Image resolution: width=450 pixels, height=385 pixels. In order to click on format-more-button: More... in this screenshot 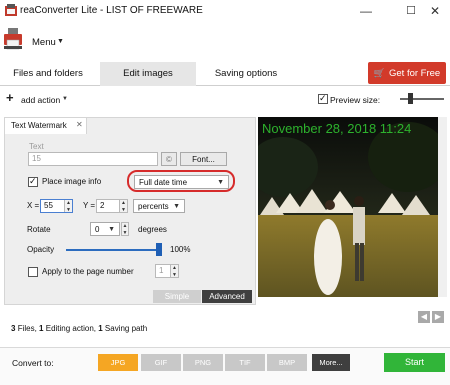, I will do `click(331, 362)`.